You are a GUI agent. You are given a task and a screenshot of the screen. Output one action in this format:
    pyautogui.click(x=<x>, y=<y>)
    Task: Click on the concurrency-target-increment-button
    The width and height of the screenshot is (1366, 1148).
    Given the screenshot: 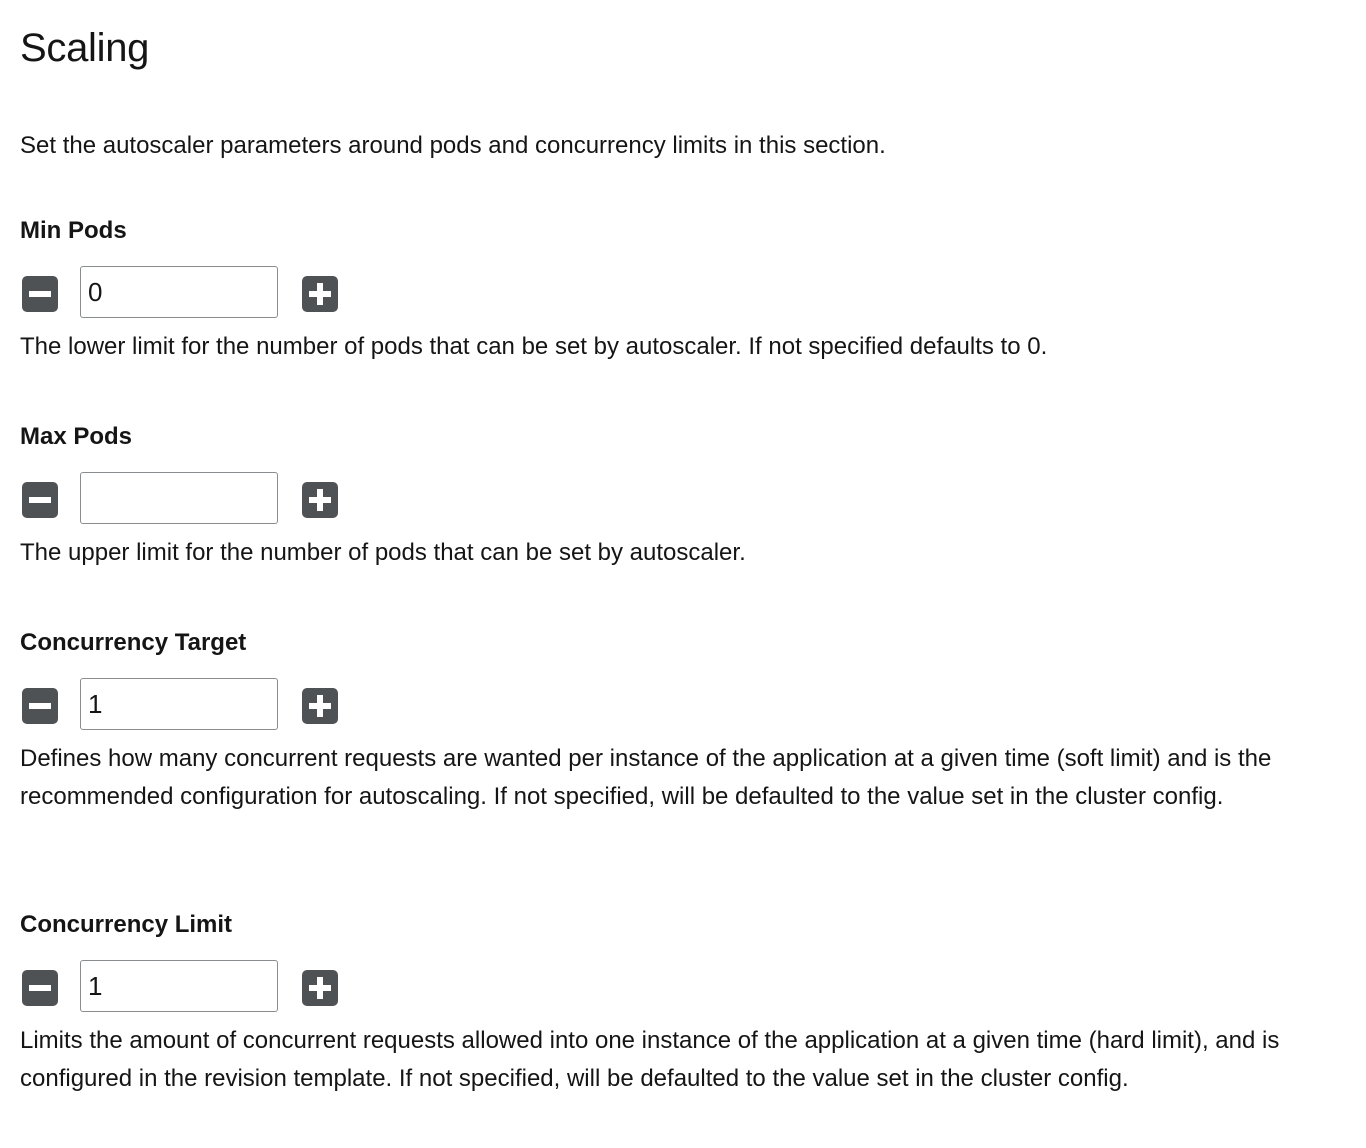 What is the action you would take?
    pyautogui.click(x=320, y=706)
    